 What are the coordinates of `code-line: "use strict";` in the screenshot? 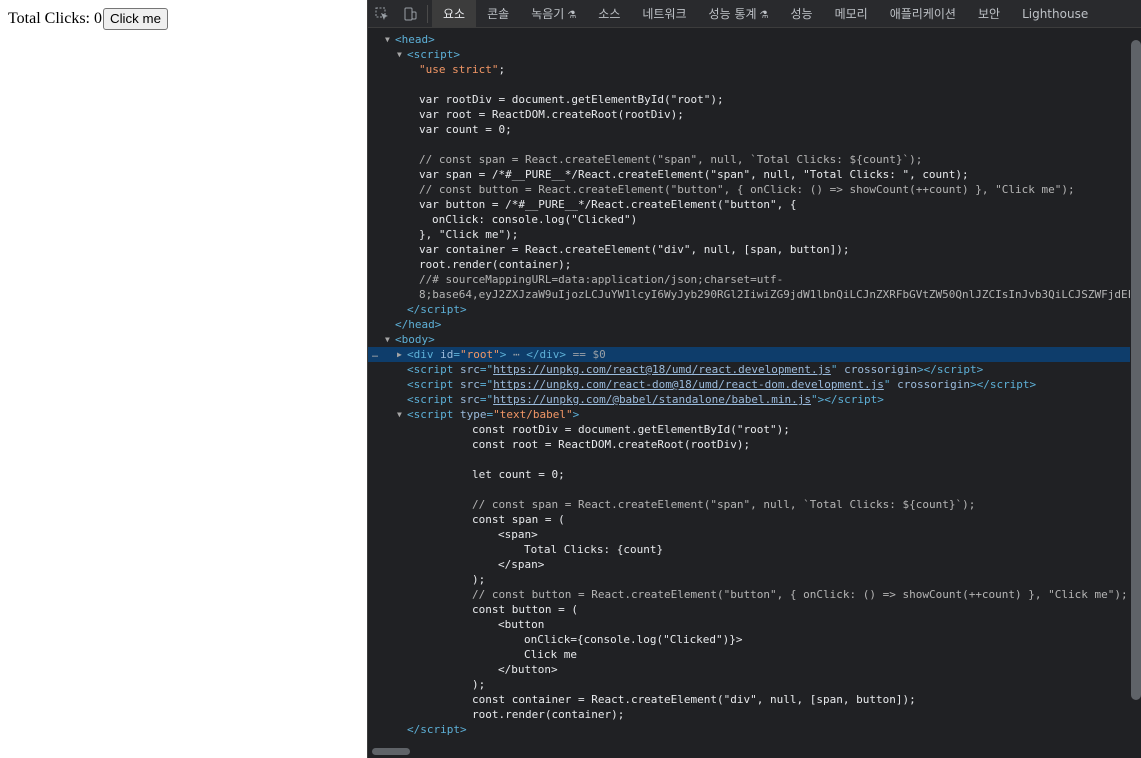 It's located at (462, 69).